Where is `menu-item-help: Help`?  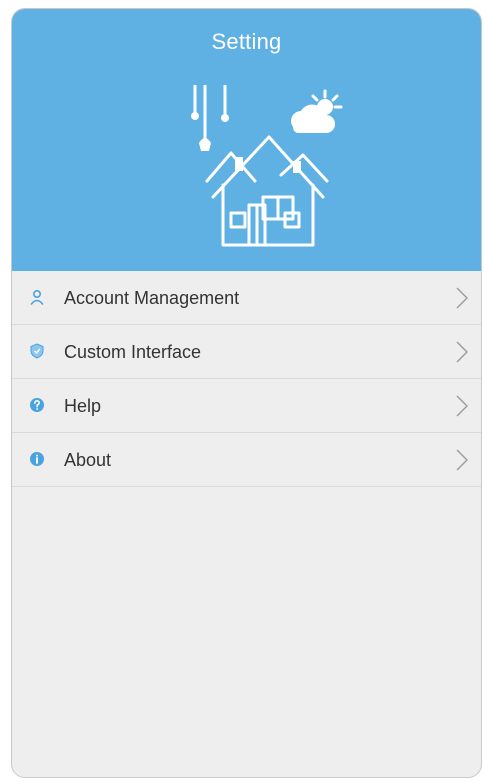 menu-item-help: Help is located at coordinates (246, 406).